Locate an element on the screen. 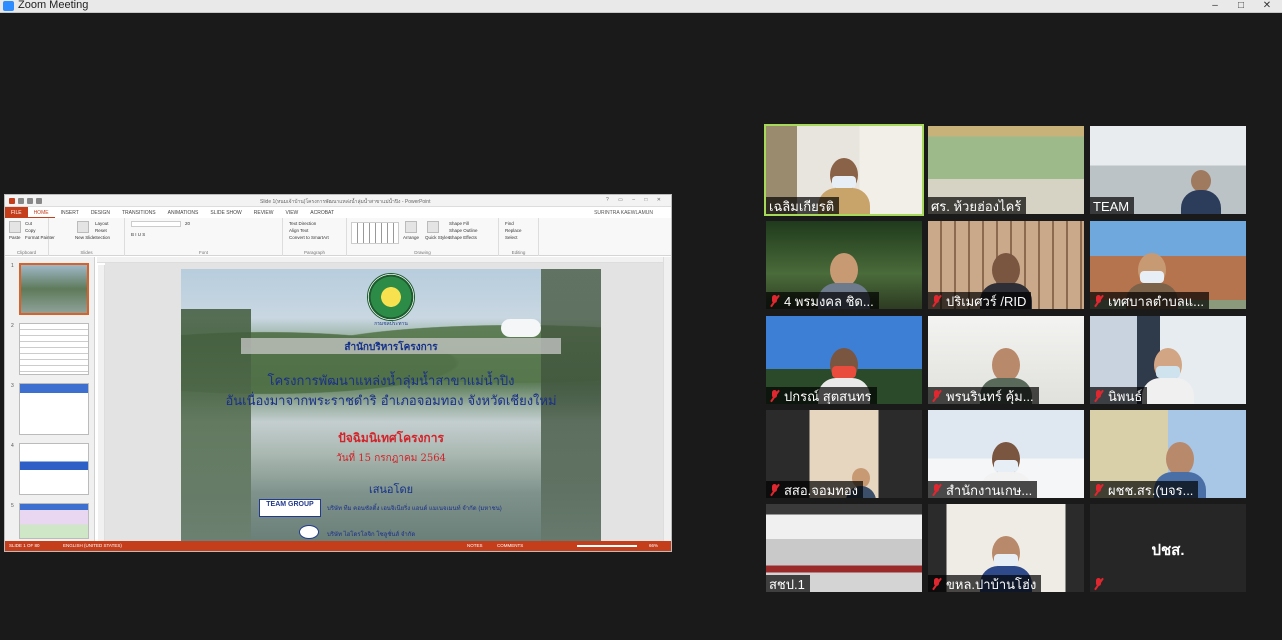 The height and width of the screenshot is (640, 1282). window-title: Zoom Meeting is located at coordinates (53, 5).